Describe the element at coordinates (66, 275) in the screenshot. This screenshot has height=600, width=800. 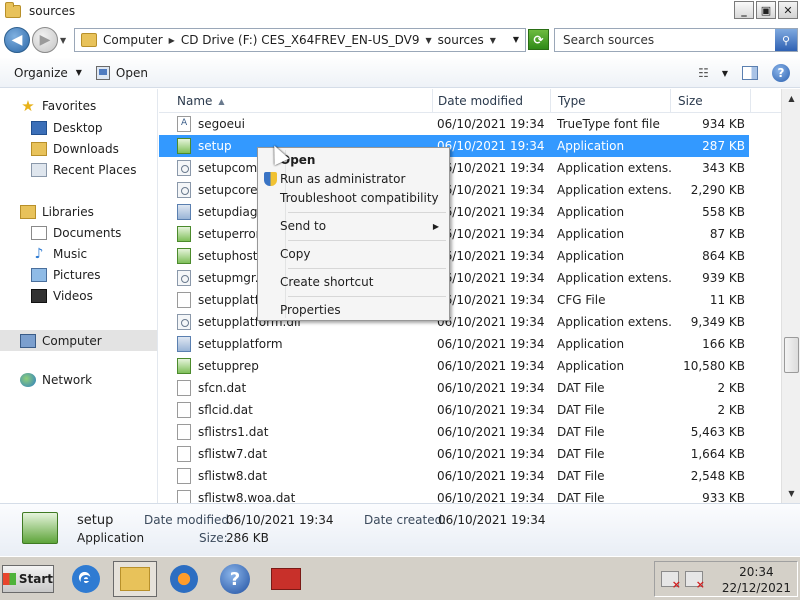
I see `nav-pictures: Pictures` at that location.